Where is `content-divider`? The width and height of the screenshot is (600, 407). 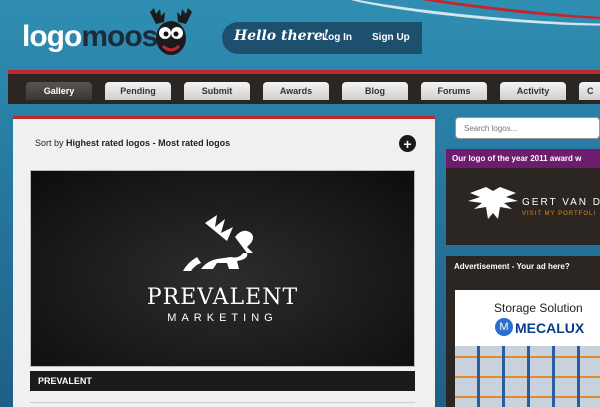
content-divider is located at coordinates (222, 402).